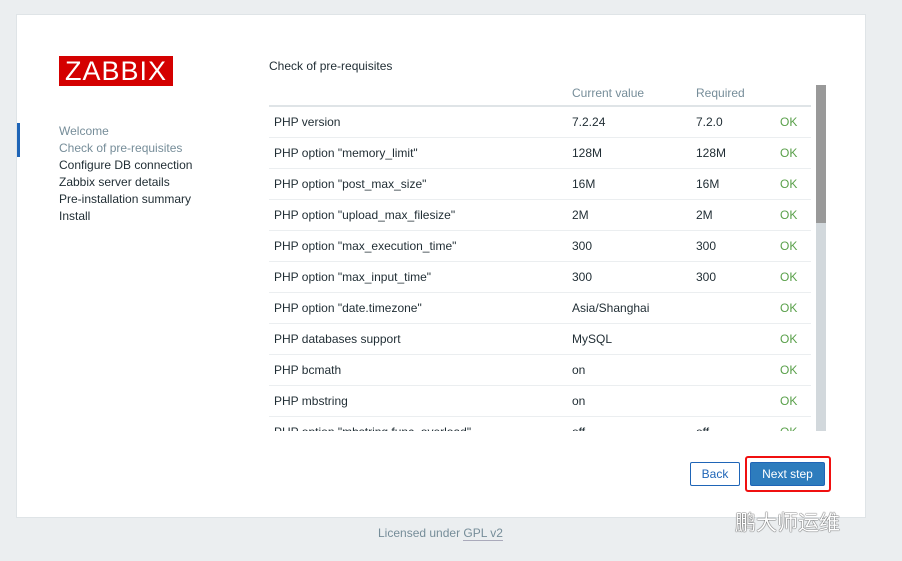 This screenshot has width=902, height=561. I want to click on requirement-name: PHP option "memory_limit", so click(418, 153).